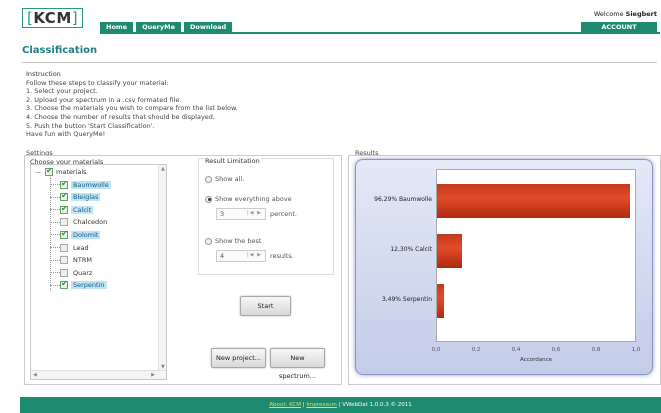 The image size is (661, 413). I want to click on about-link: About: KCM, so click(285, 405).